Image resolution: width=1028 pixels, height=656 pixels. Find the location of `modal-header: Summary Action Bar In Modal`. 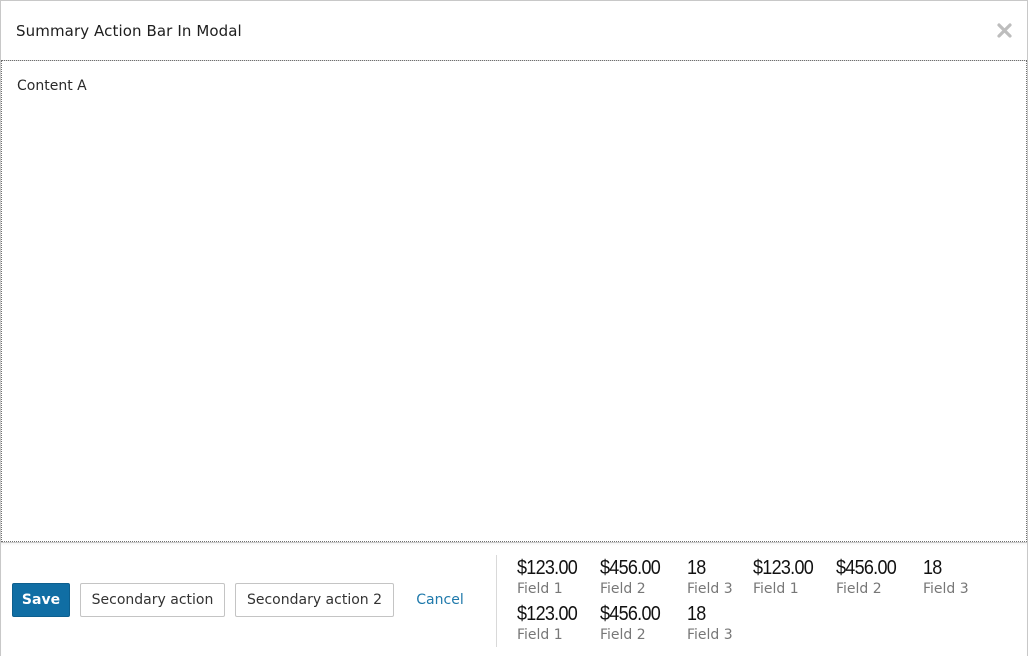

modal-header: Summary Action Bar In Modal is located at coordinates (514, 31).